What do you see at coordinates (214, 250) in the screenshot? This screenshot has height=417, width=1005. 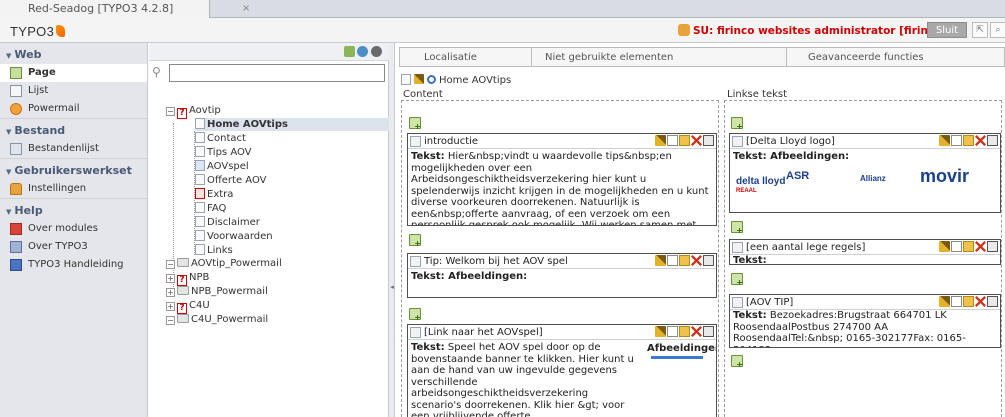 I see `tree-node-links: Links` at bounding box center [214, 250].